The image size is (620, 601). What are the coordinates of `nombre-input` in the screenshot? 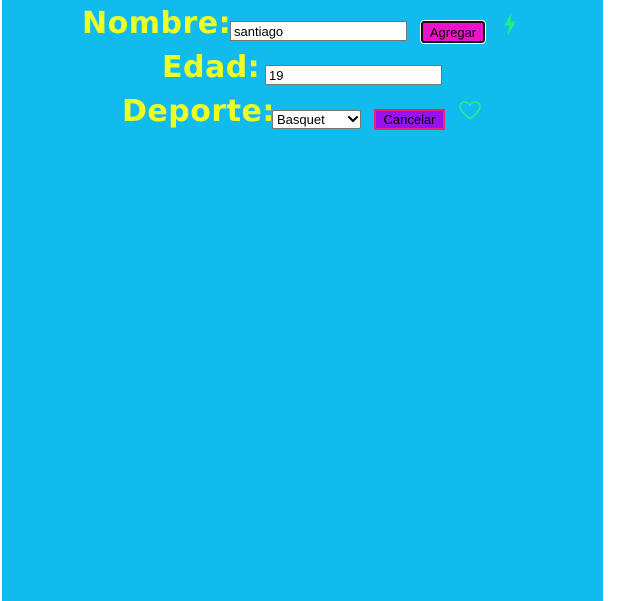 It's located at (318, 31).